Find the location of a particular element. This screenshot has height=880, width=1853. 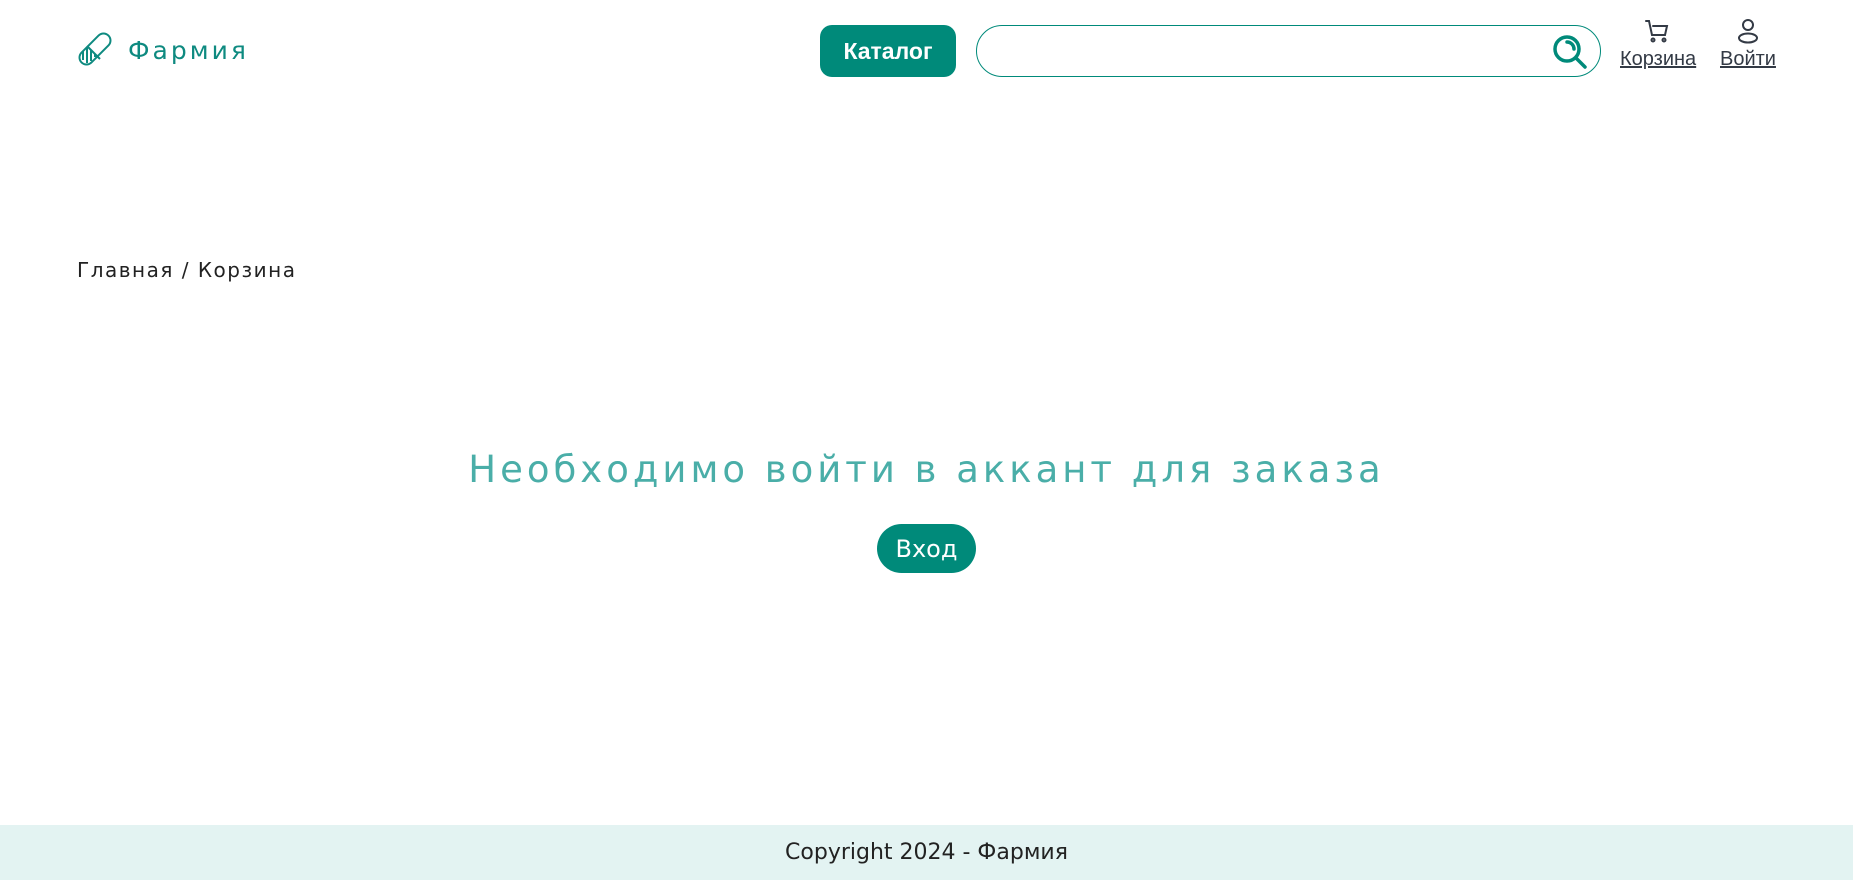

search-bar is located at coordinates (1288, 51).